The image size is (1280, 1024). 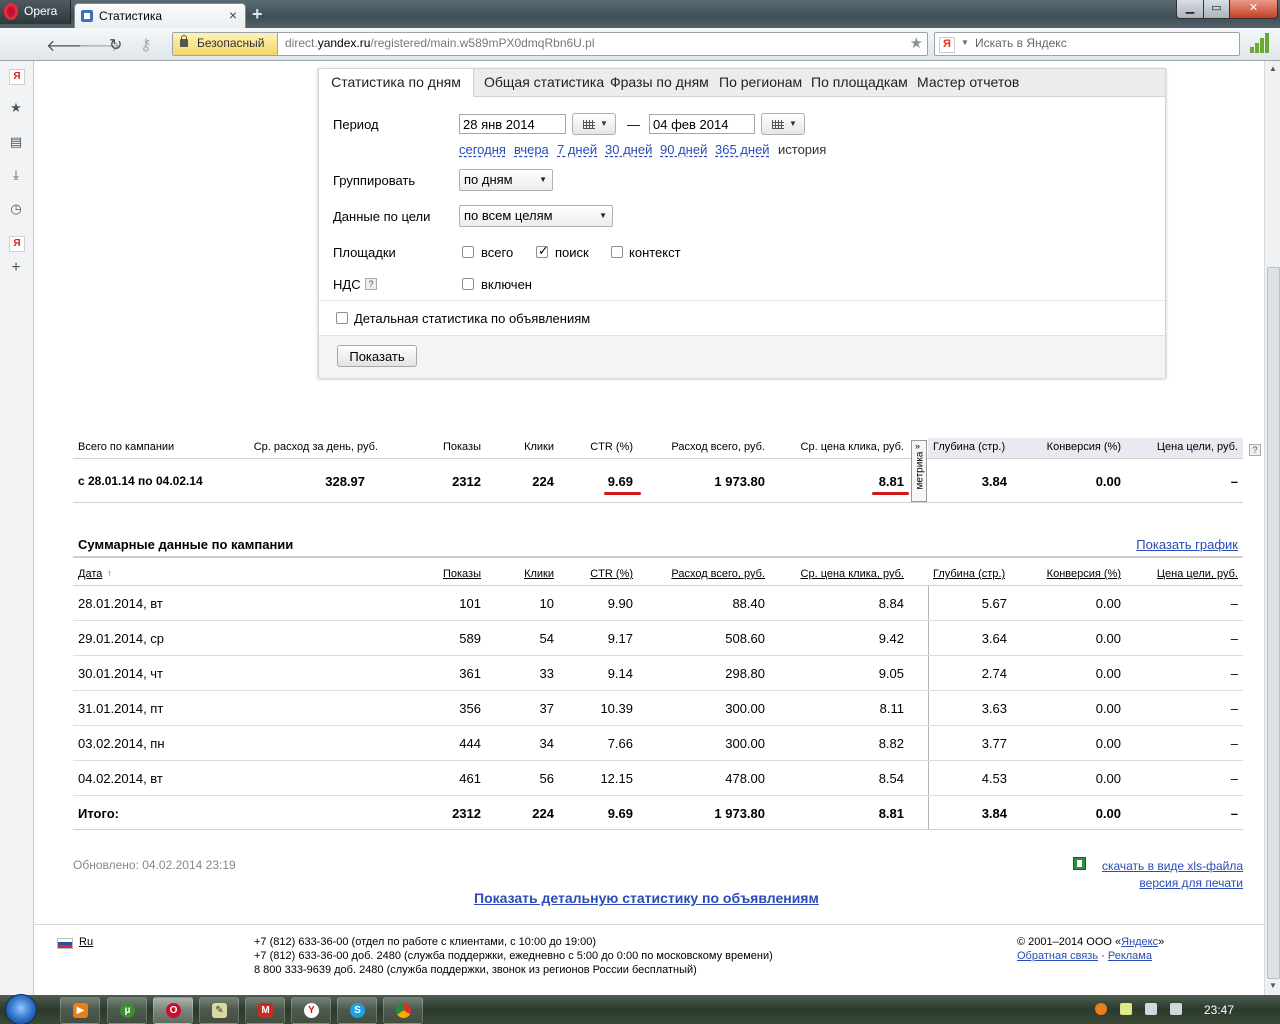 What do you see at coordinates (1190, 9) in the screenshot?
I see `minimize-icon: ▁` at bounding box center [1190, 9].